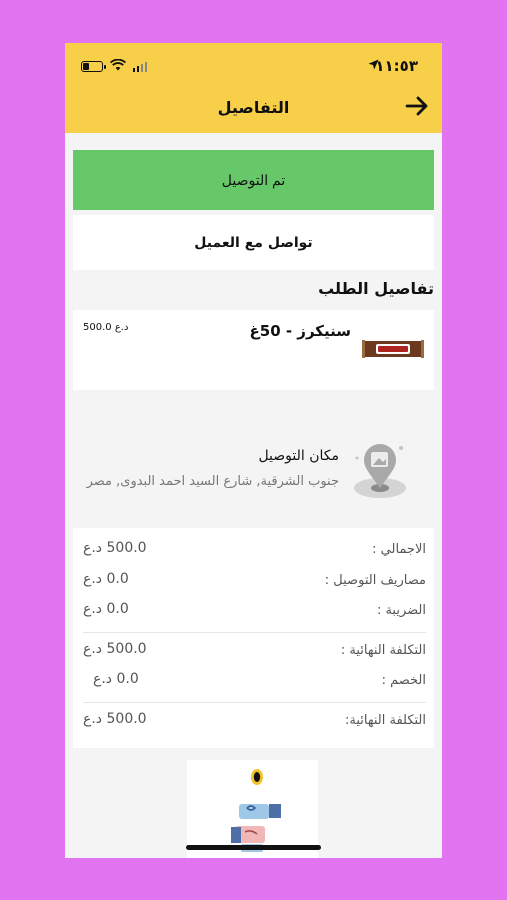 The image size is (507, 900). I want to click on product-name: سنيكرز - 50غ, so click(300, 331).